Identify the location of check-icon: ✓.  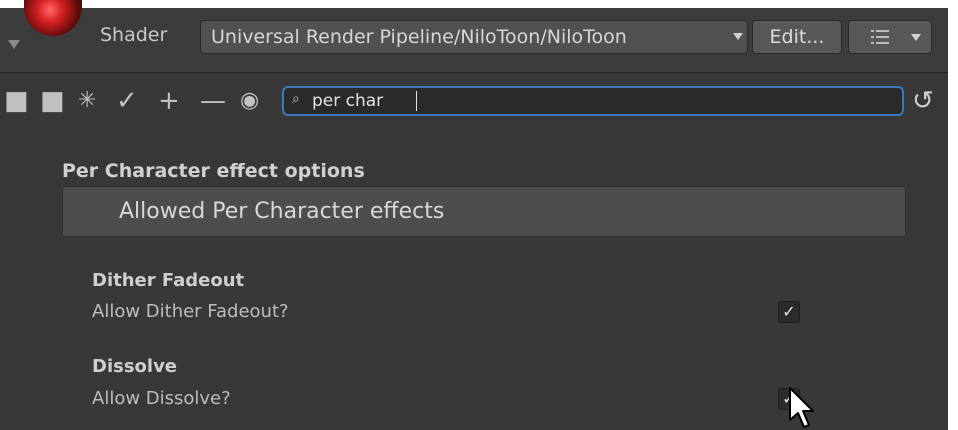
(789, 311).